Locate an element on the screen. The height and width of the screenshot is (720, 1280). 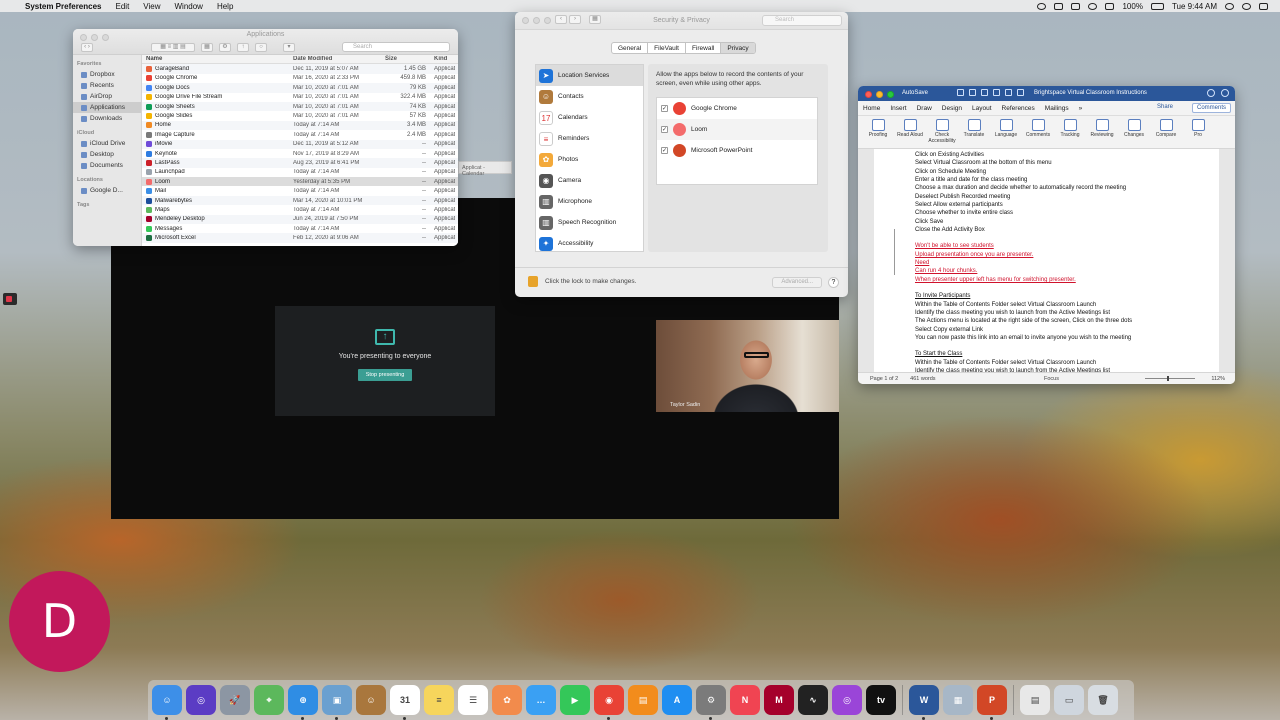
tab-filevault: FileVault is located at coordinates (667, 48).